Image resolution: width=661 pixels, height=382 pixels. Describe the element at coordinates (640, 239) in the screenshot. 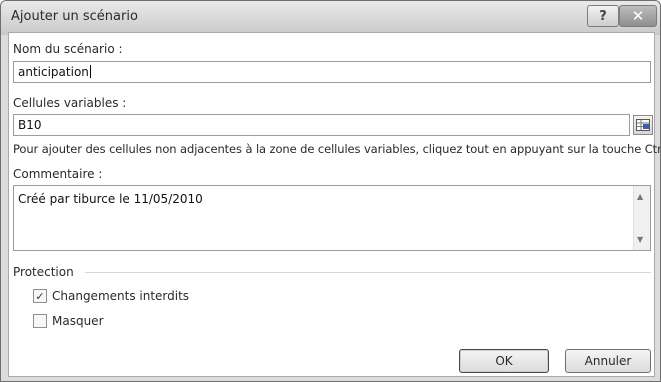

I see `scroll-down-icon: ▼` at that location.